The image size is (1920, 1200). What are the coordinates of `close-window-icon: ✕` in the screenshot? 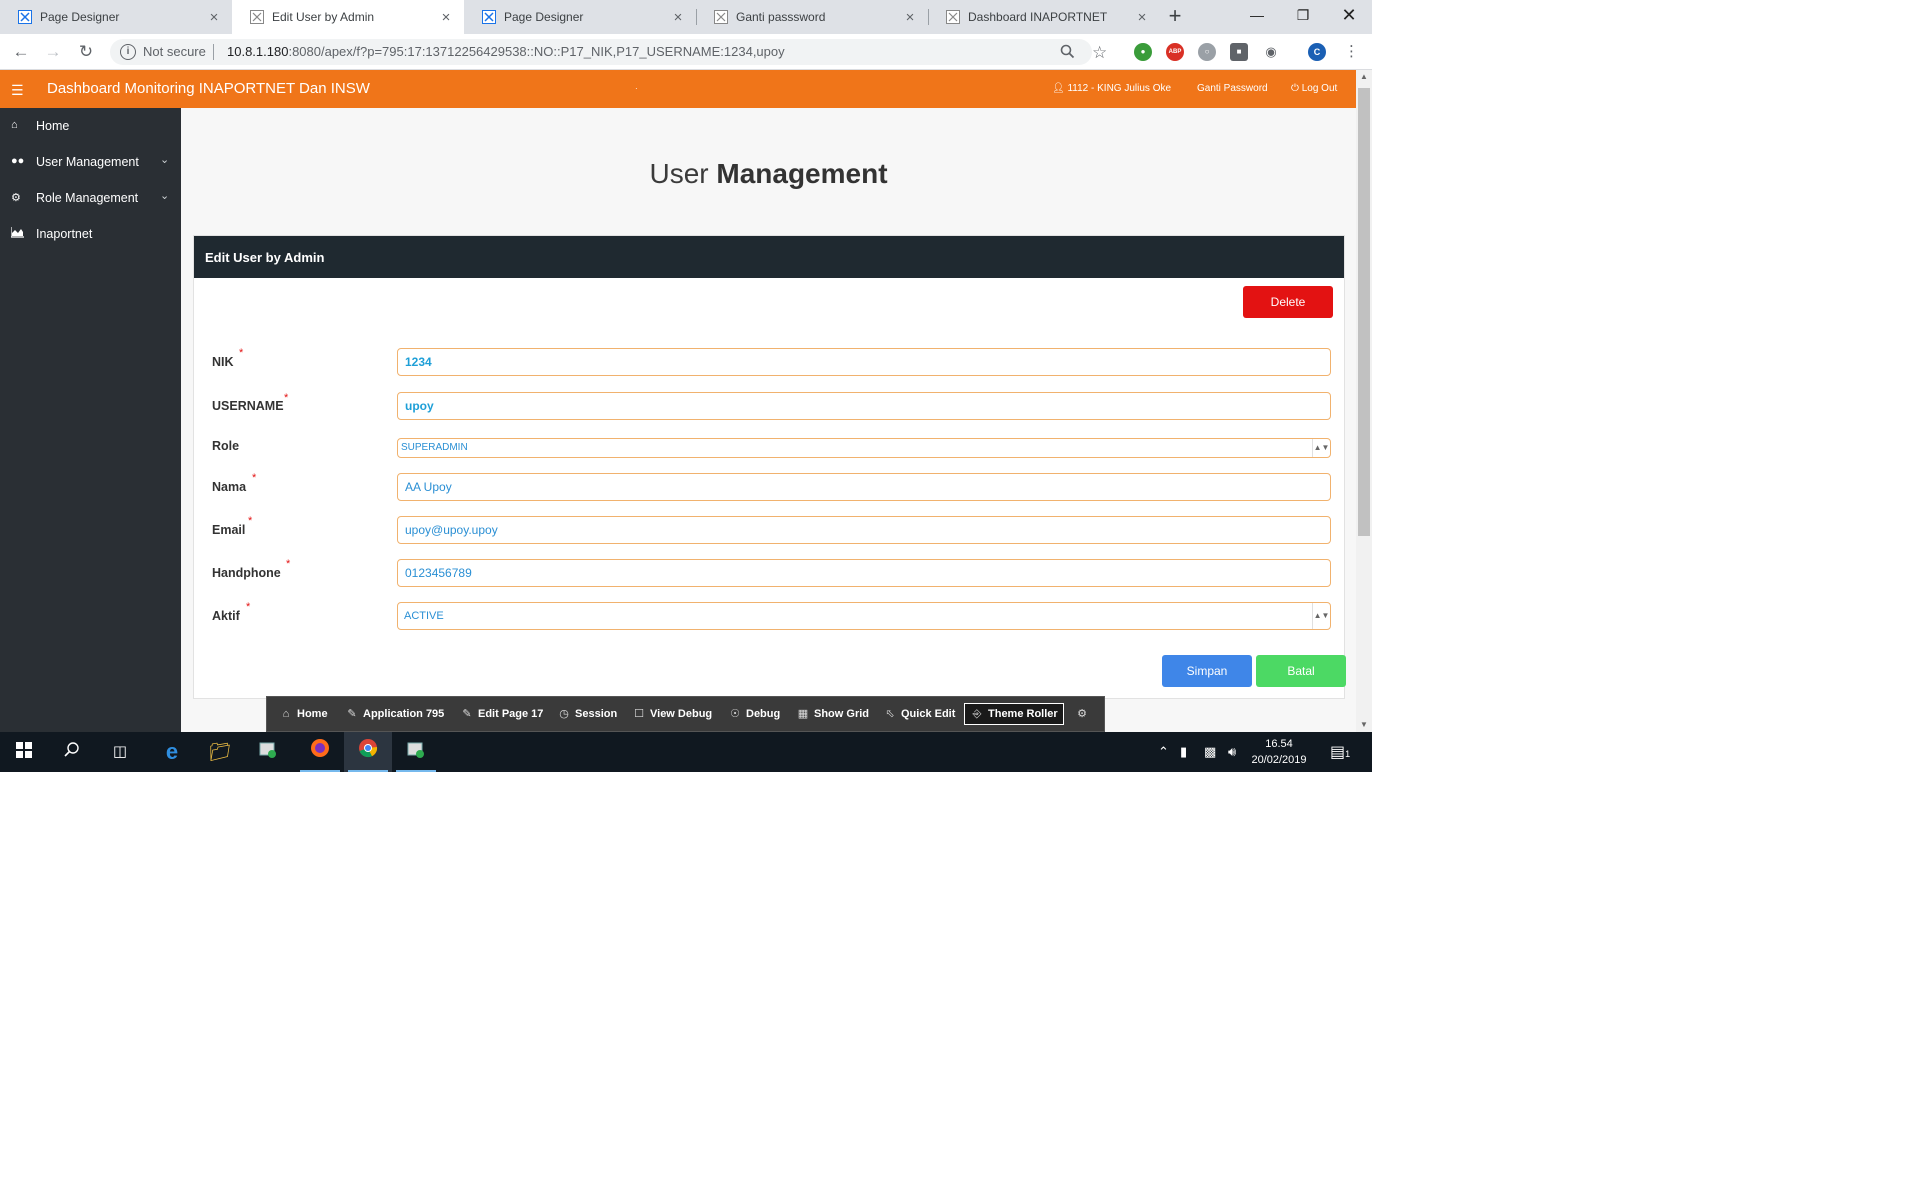 It's located at (1349, 15).